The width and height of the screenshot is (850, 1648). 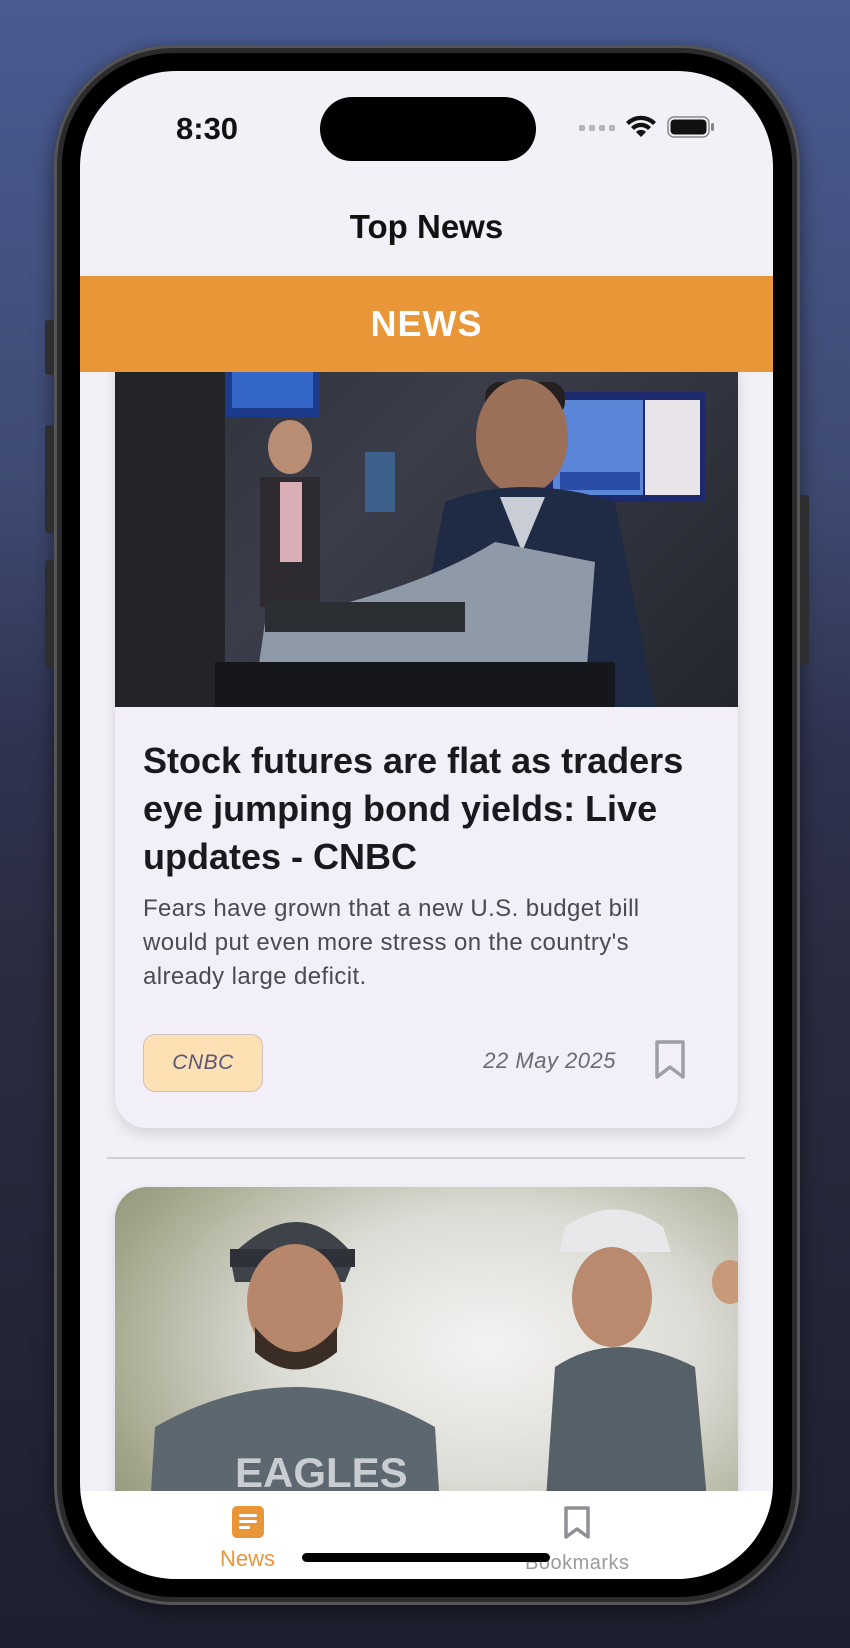 I want to click on svg-text: EAGLES, so click(x=321, y=1470).